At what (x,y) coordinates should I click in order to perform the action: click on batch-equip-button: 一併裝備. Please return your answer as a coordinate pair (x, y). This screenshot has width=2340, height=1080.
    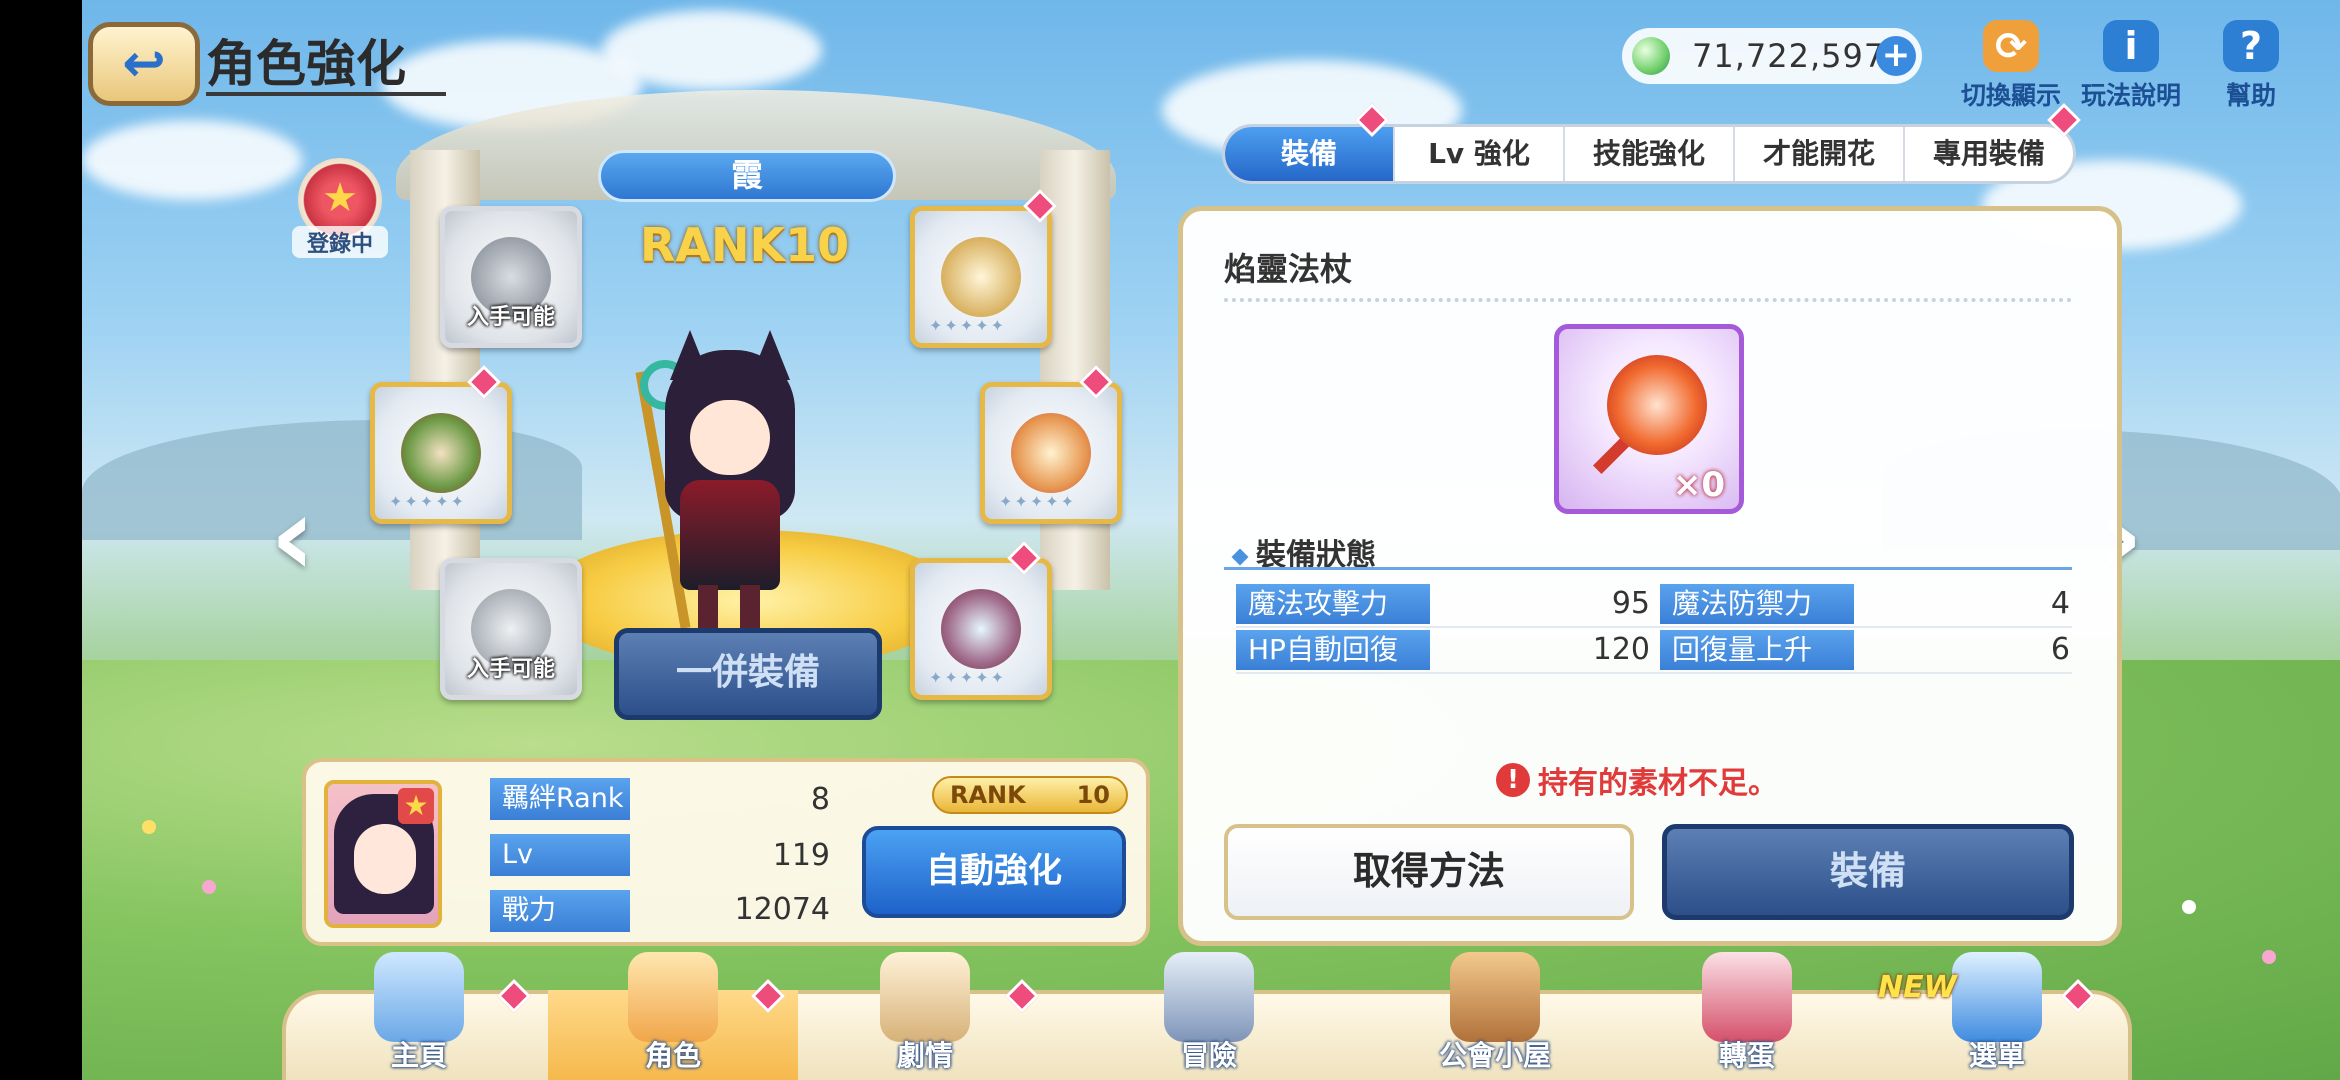
    Looking at the image, I should click on (748, 674).